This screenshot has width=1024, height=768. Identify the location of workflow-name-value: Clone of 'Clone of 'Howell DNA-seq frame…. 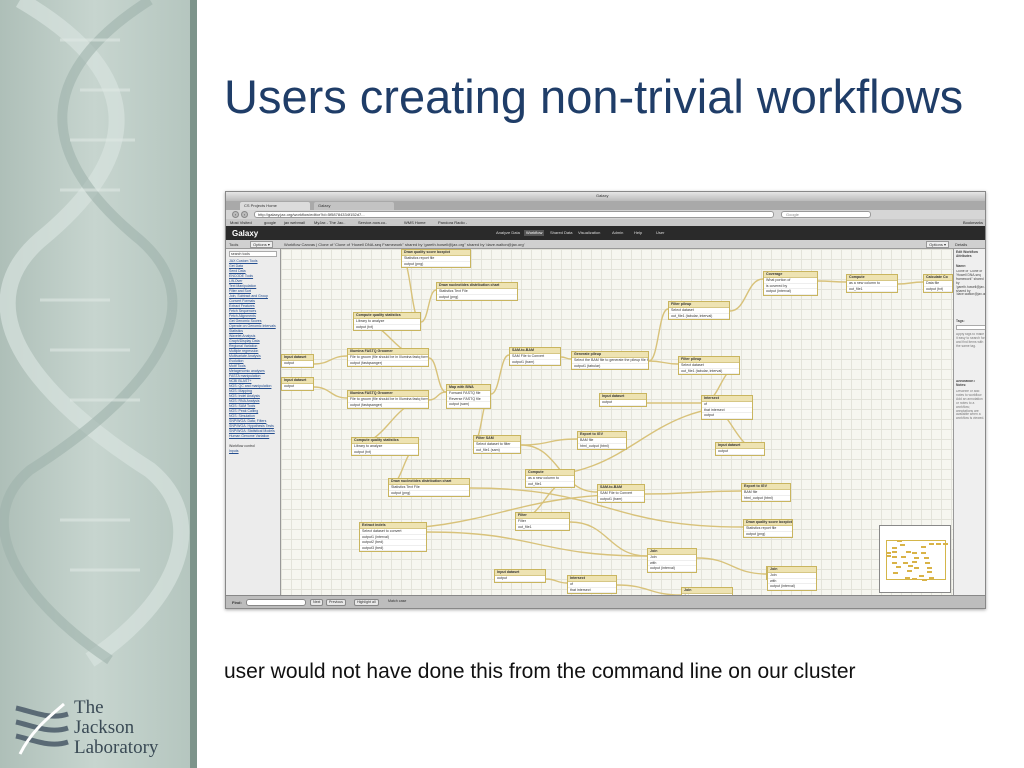
(970, 294).